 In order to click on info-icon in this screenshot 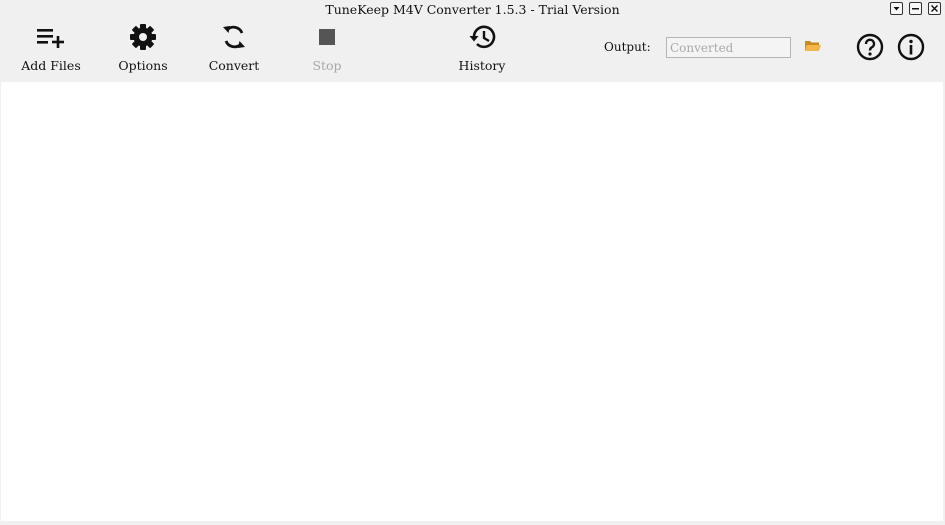, I will do `click(911, 47)`.